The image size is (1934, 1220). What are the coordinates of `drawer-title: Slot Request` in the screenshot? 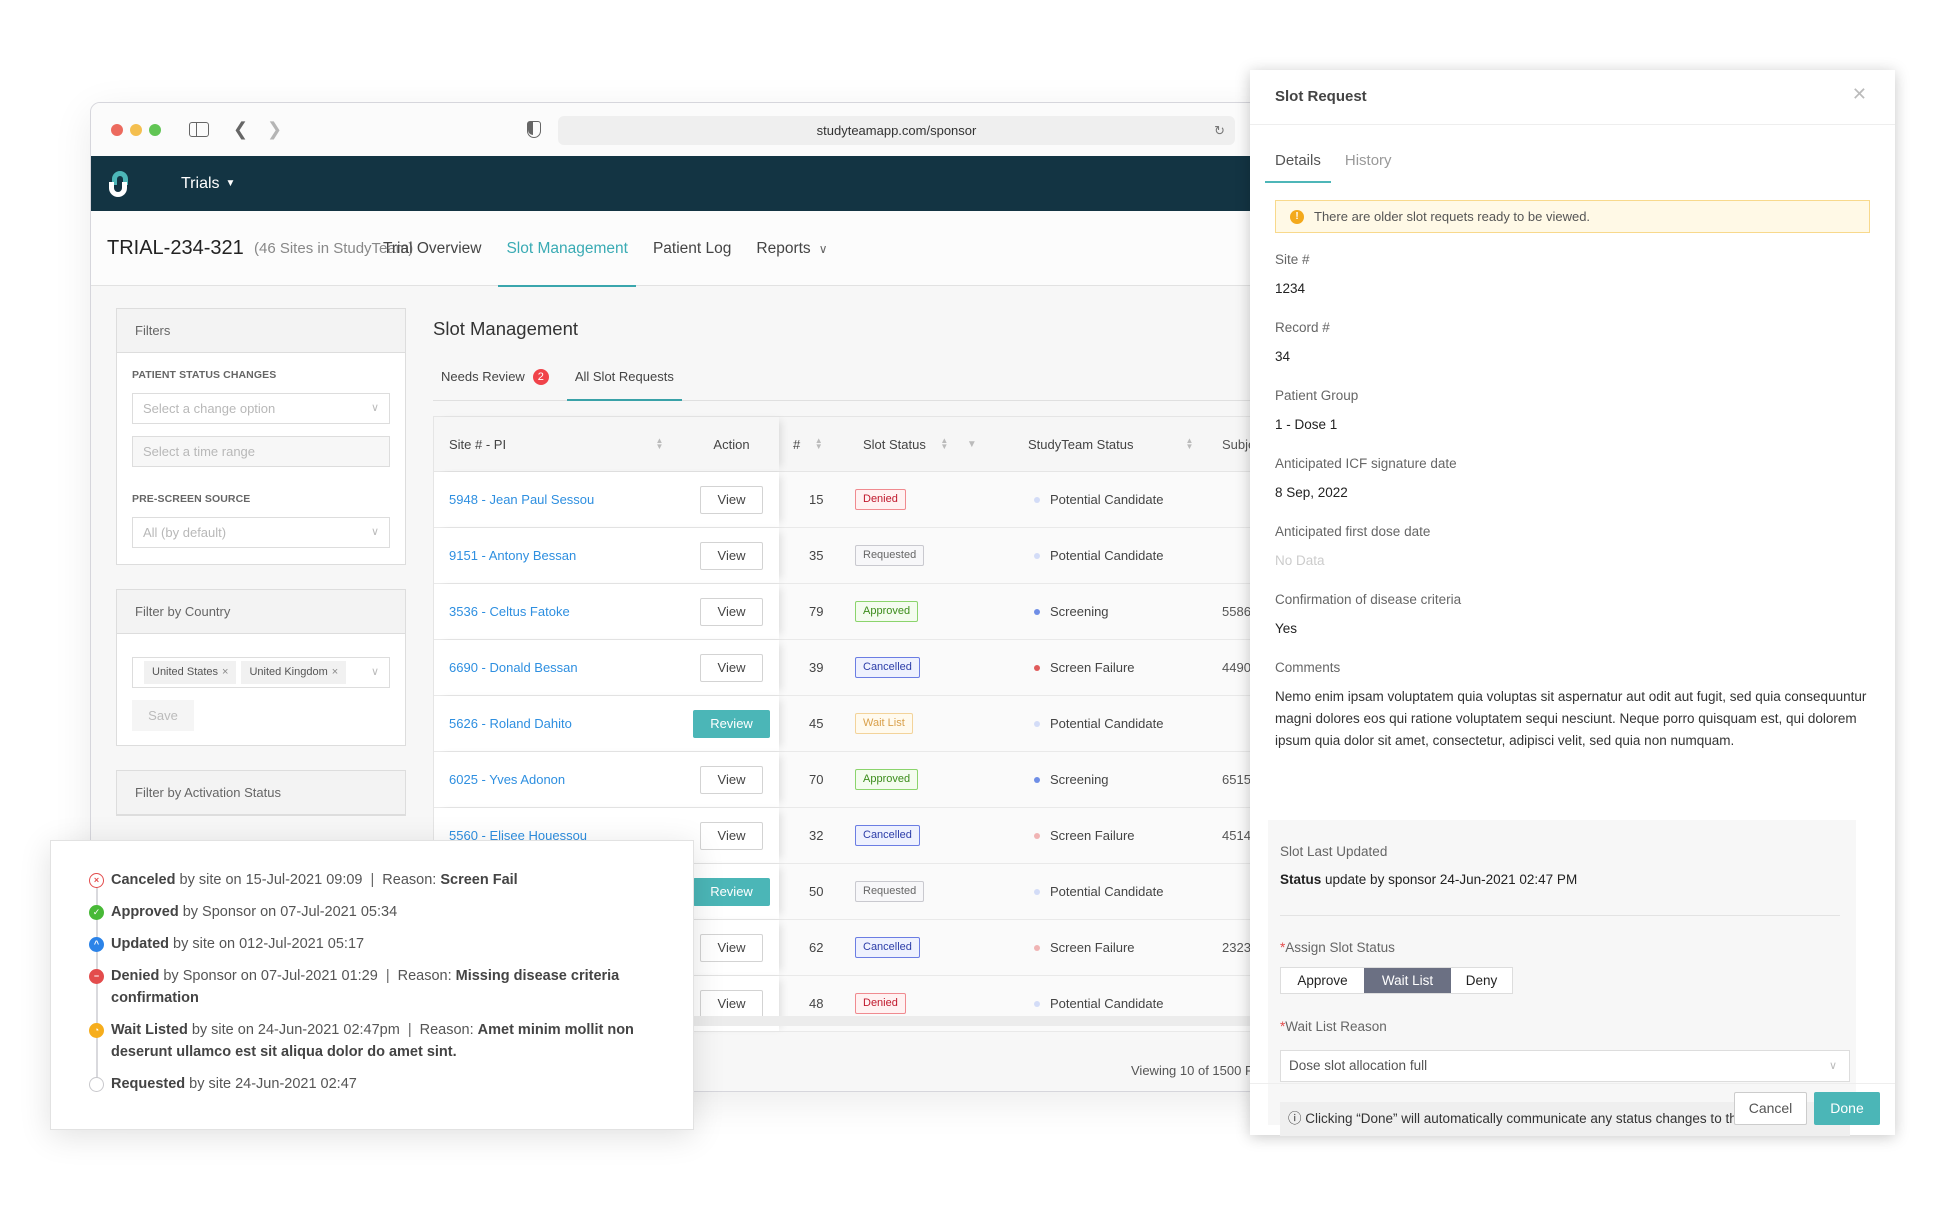 It's located at (1321, 96).